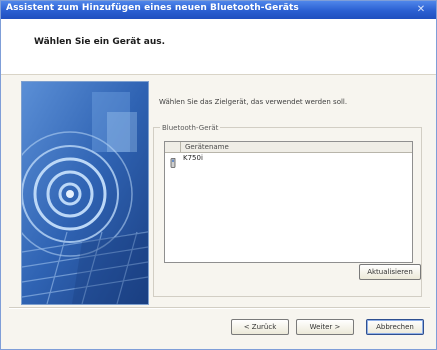  I want to click on phone-icon, so click(173, 162).